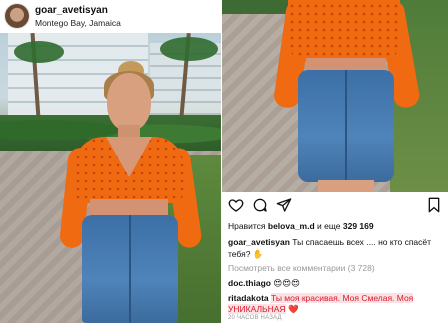 The image size is (448, 323). Describe the element at coordinates (255, 318) in the screenshot. I see `post-timestamp: 20 ЧАСОВ НАЗАД` at that location.